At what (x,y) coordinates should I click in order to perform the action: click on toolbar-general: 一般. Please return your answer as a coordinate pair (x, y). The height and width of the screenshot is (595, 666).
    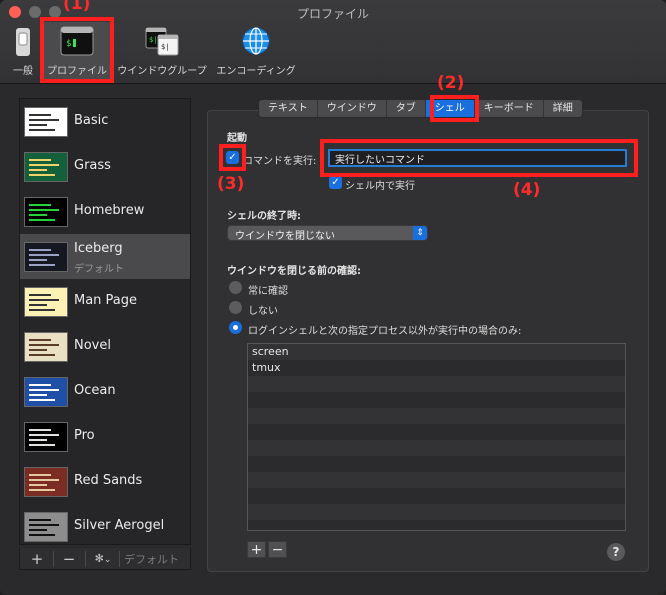
    Looking at the image, I should click on (23, 51).